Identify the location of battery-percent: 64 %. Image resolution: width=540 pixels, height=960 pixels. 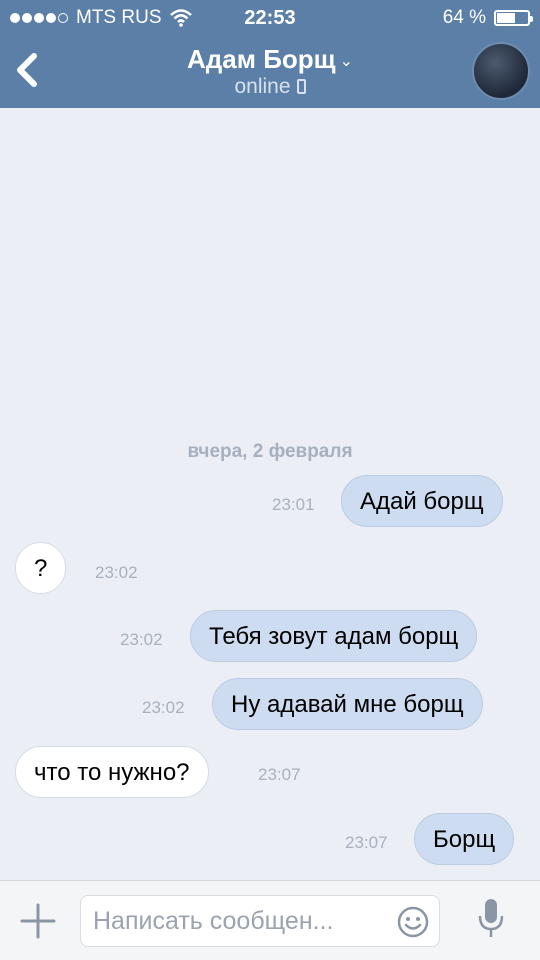
(464, 17).